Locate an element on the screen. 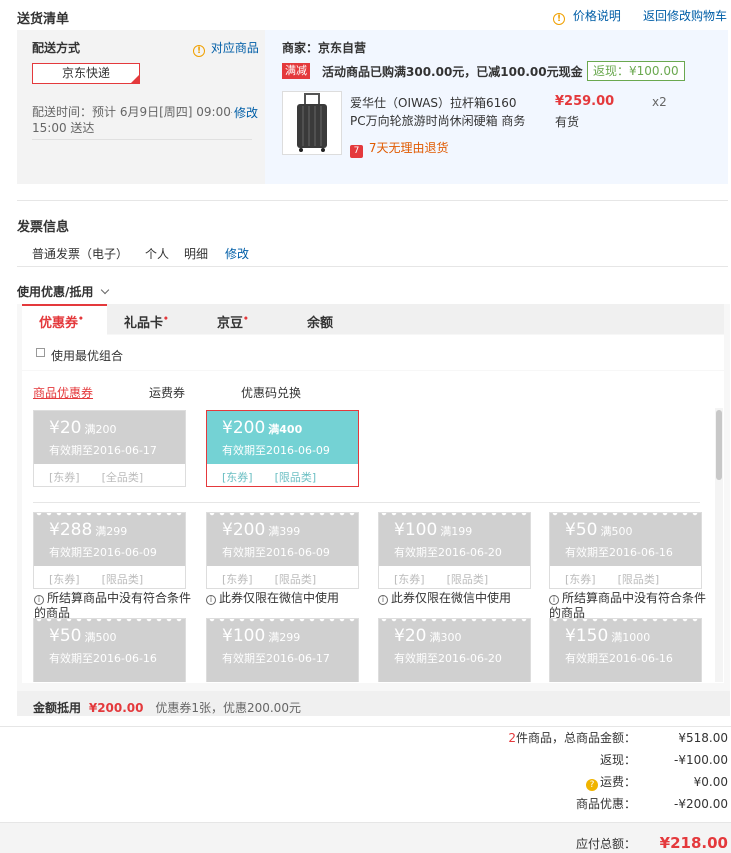  product-image is located at coordinates (312, 123).